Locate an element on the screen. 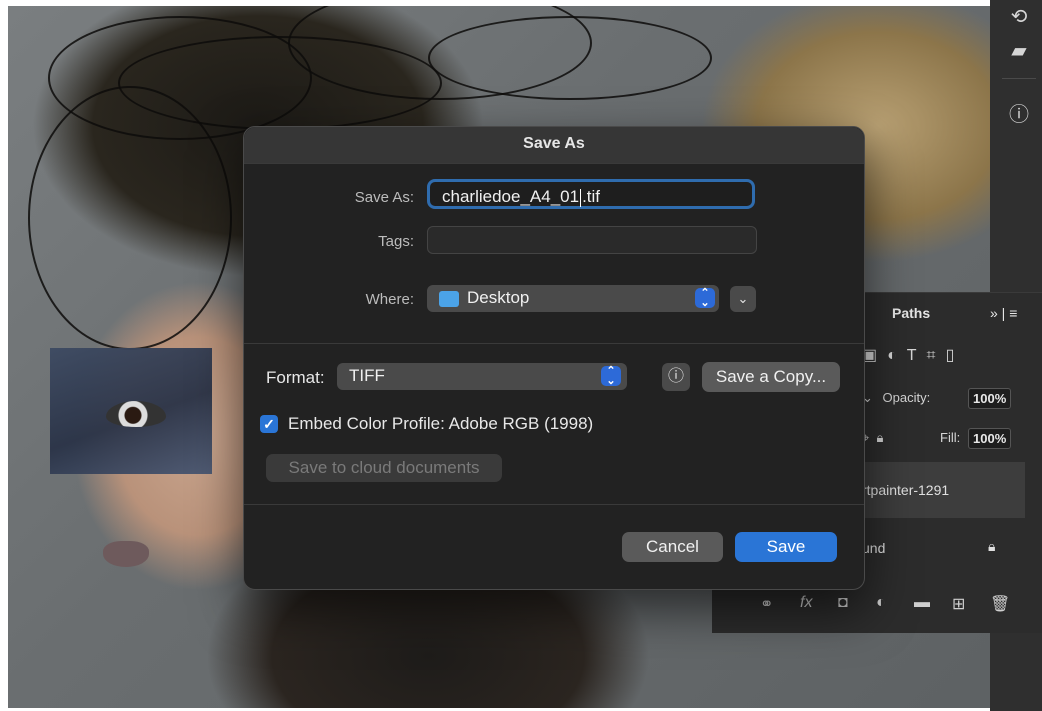 This screenshot has height=711, width=1042. save-as-label: Save As: is located at coordinates (384, 197).